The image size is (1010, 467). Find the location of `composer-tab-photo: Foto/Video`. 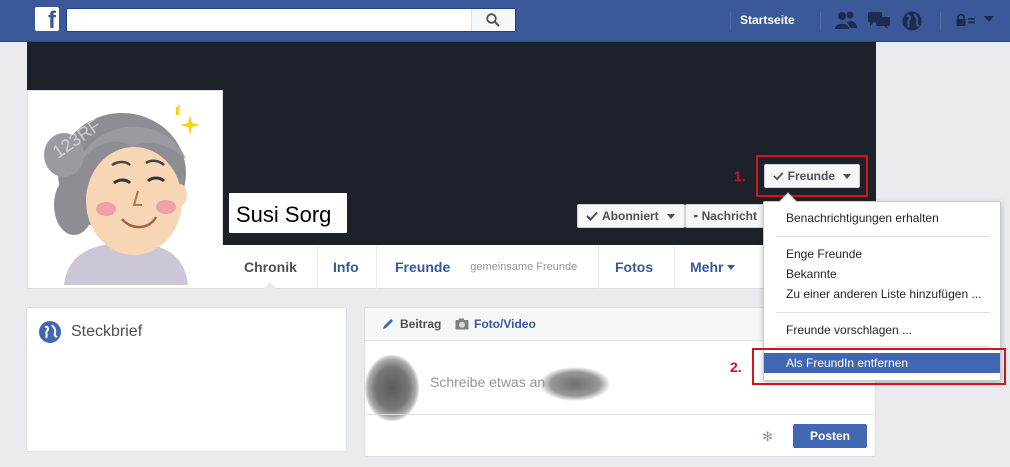

composer-tab-photo: Foto/Video is located at coordinates (495, 324).